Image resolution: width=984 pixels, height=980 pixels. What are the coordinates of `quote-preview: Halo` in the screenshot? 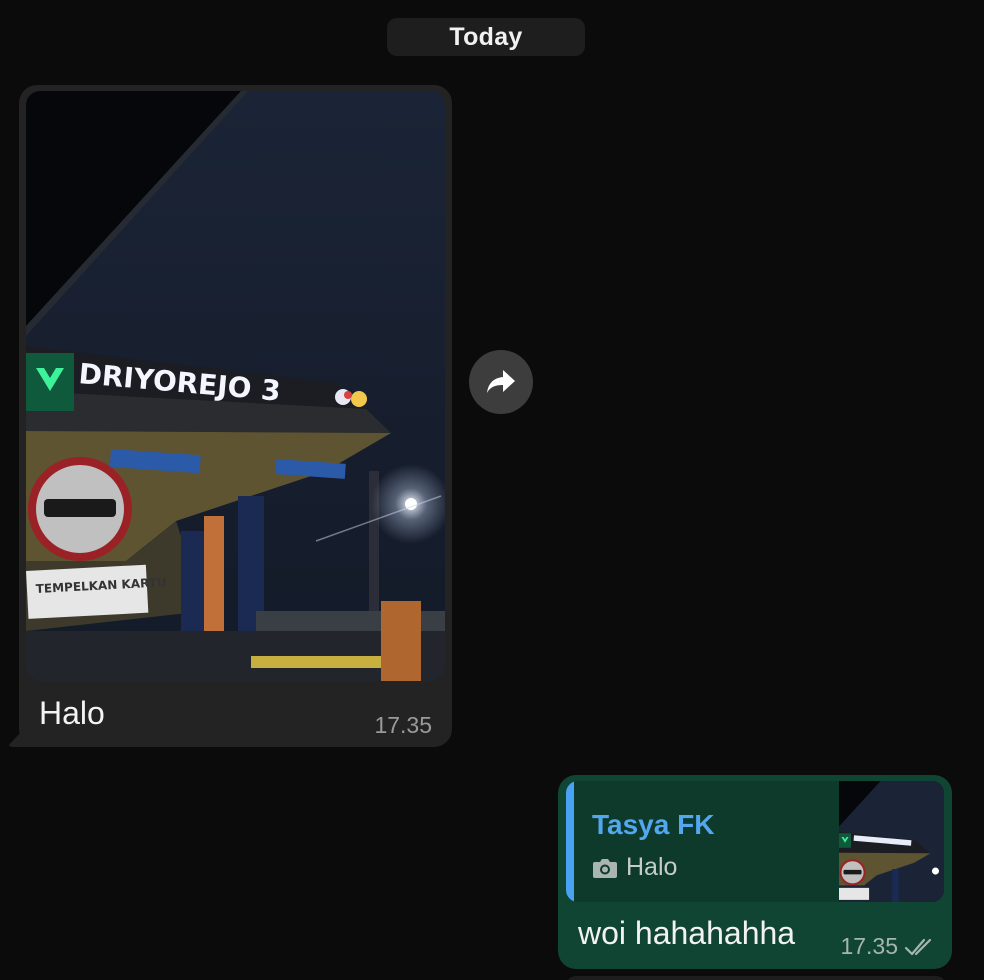 It's located at (634, 867).